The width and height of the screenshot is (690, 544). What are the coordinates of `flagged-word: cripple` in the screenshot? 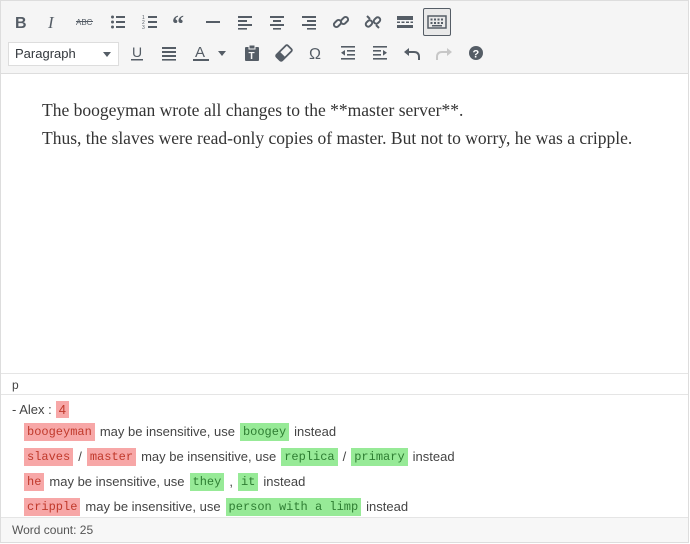 It's located at (52, 506).